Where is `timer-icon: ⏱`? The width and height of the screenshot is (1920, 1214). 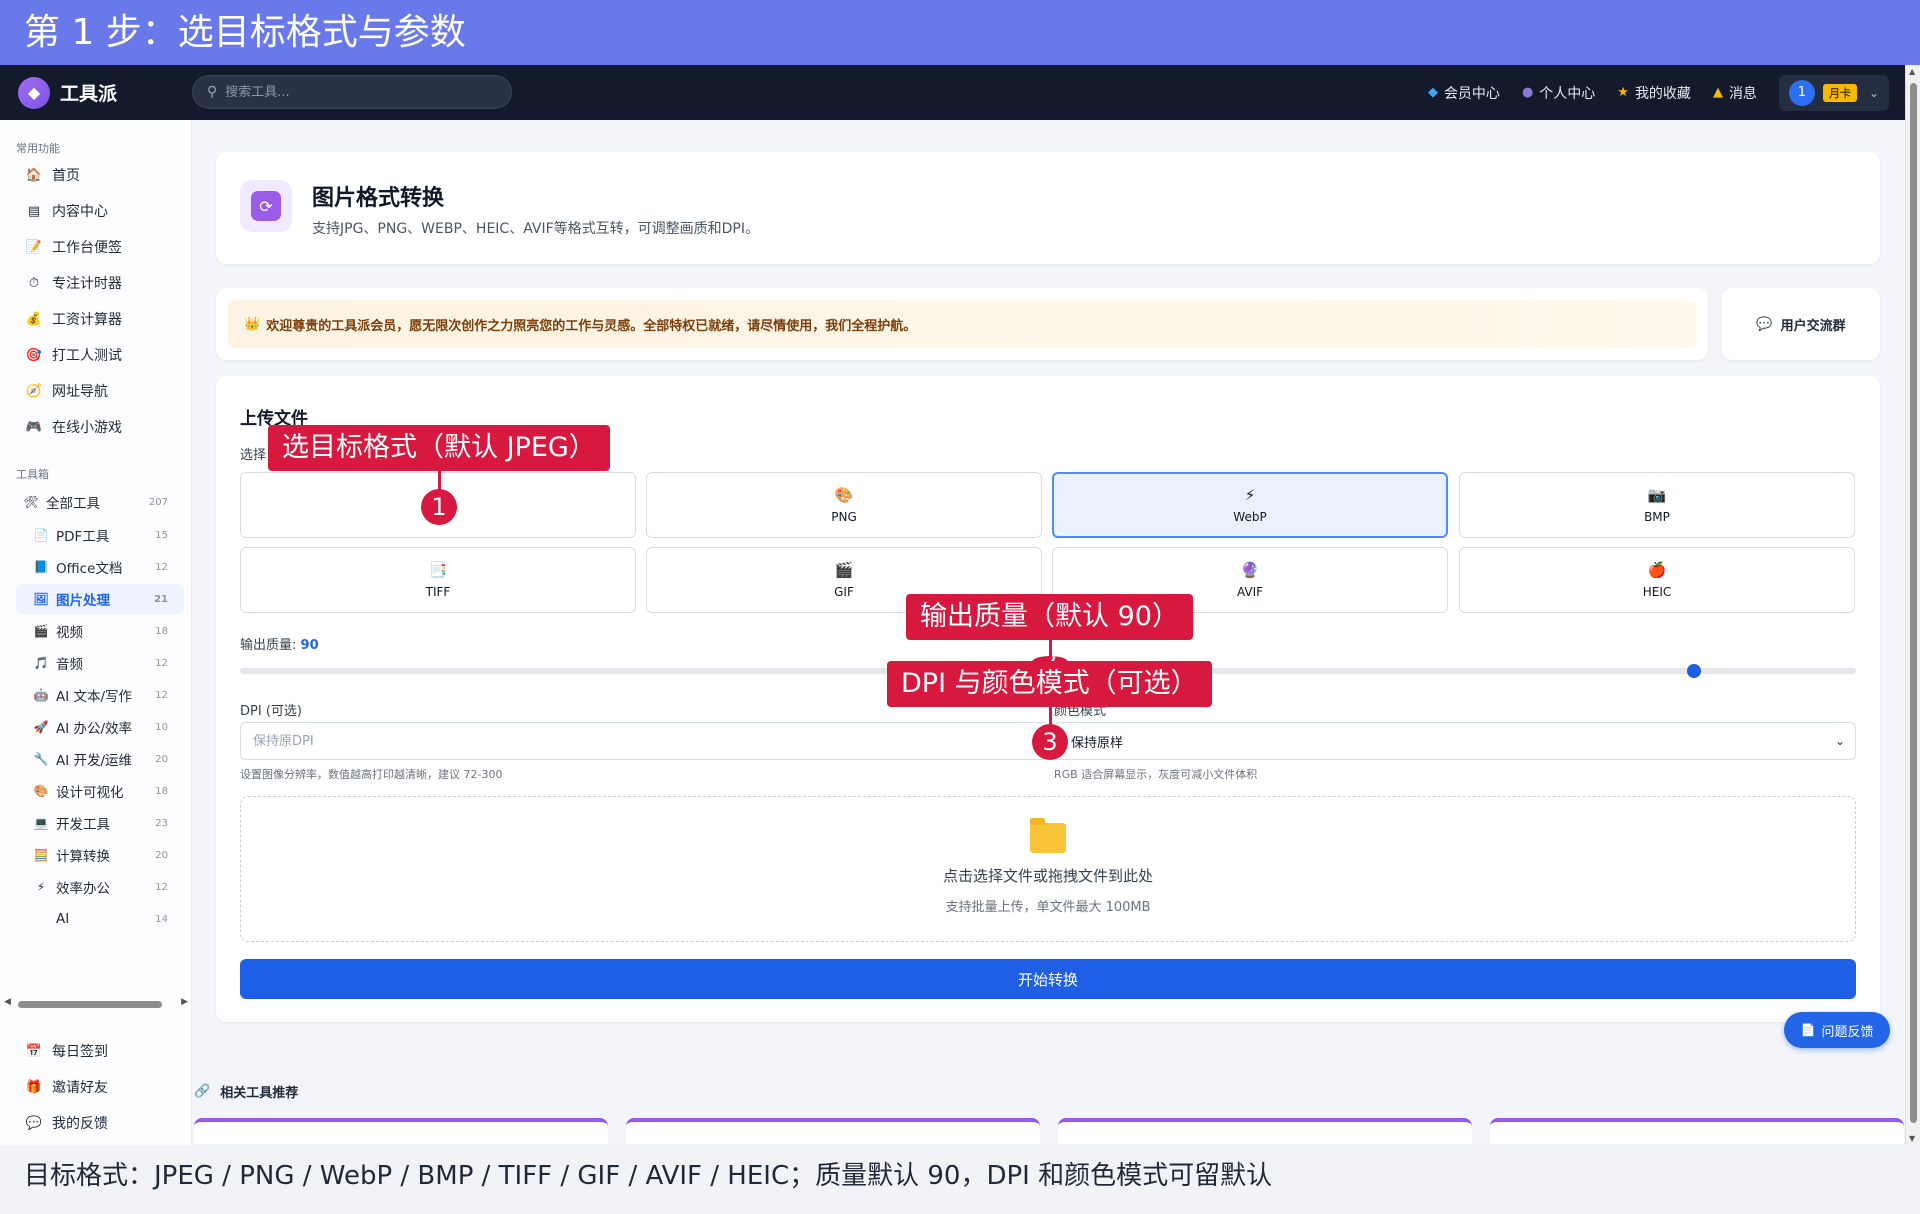
timer-icon: ⏱ is located at coordinates (34, 283).